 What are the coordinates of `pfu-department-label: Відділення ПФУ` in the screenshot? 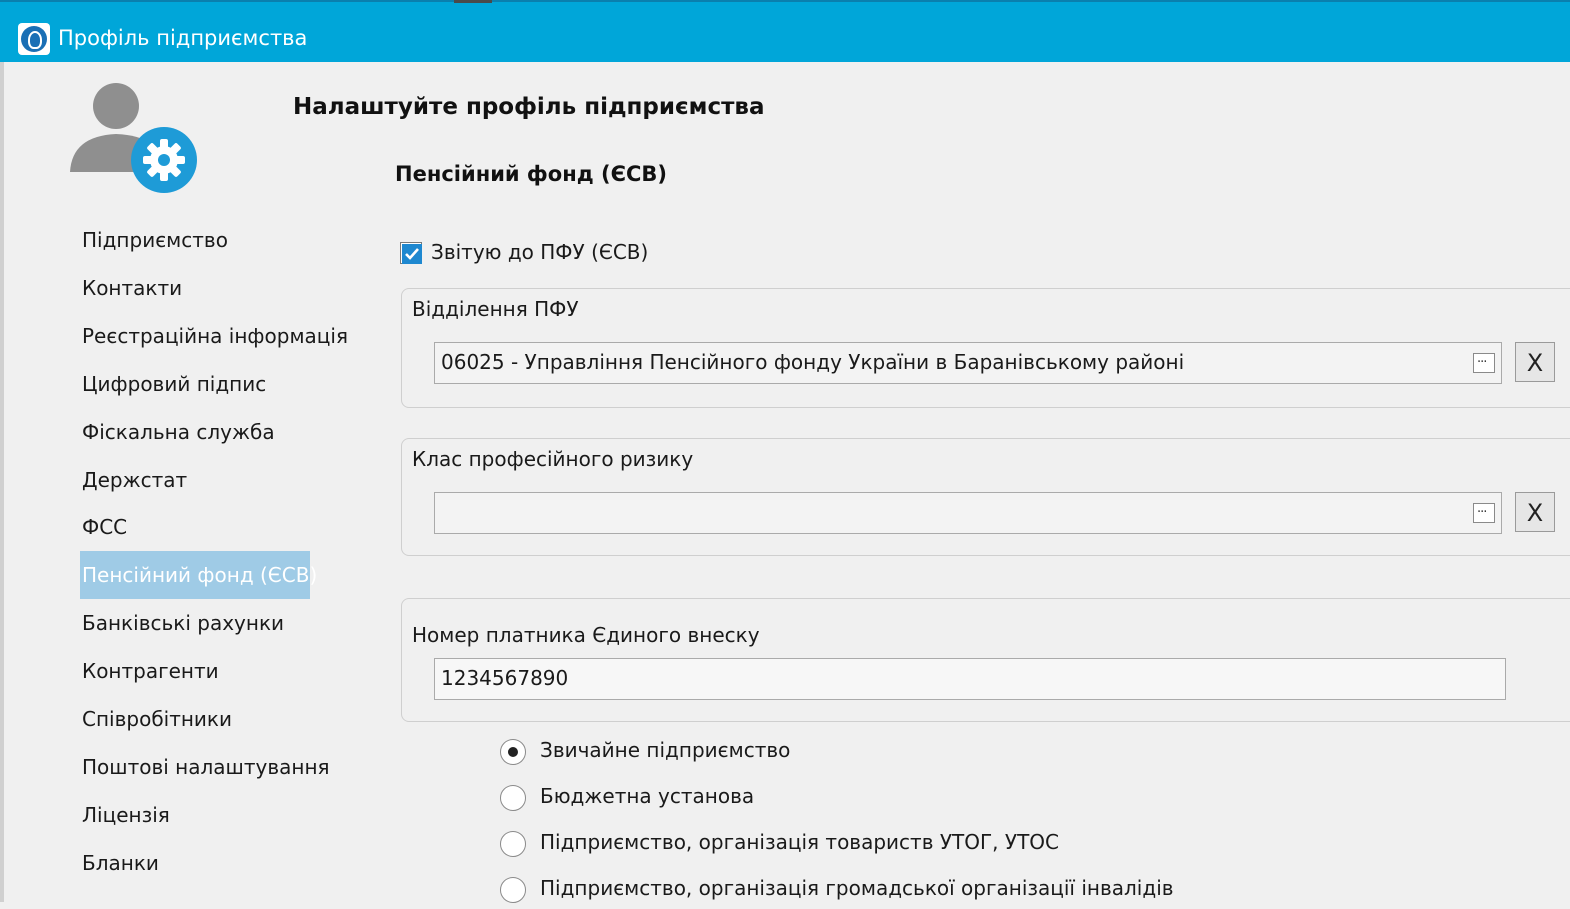 It's located at (495, 309).